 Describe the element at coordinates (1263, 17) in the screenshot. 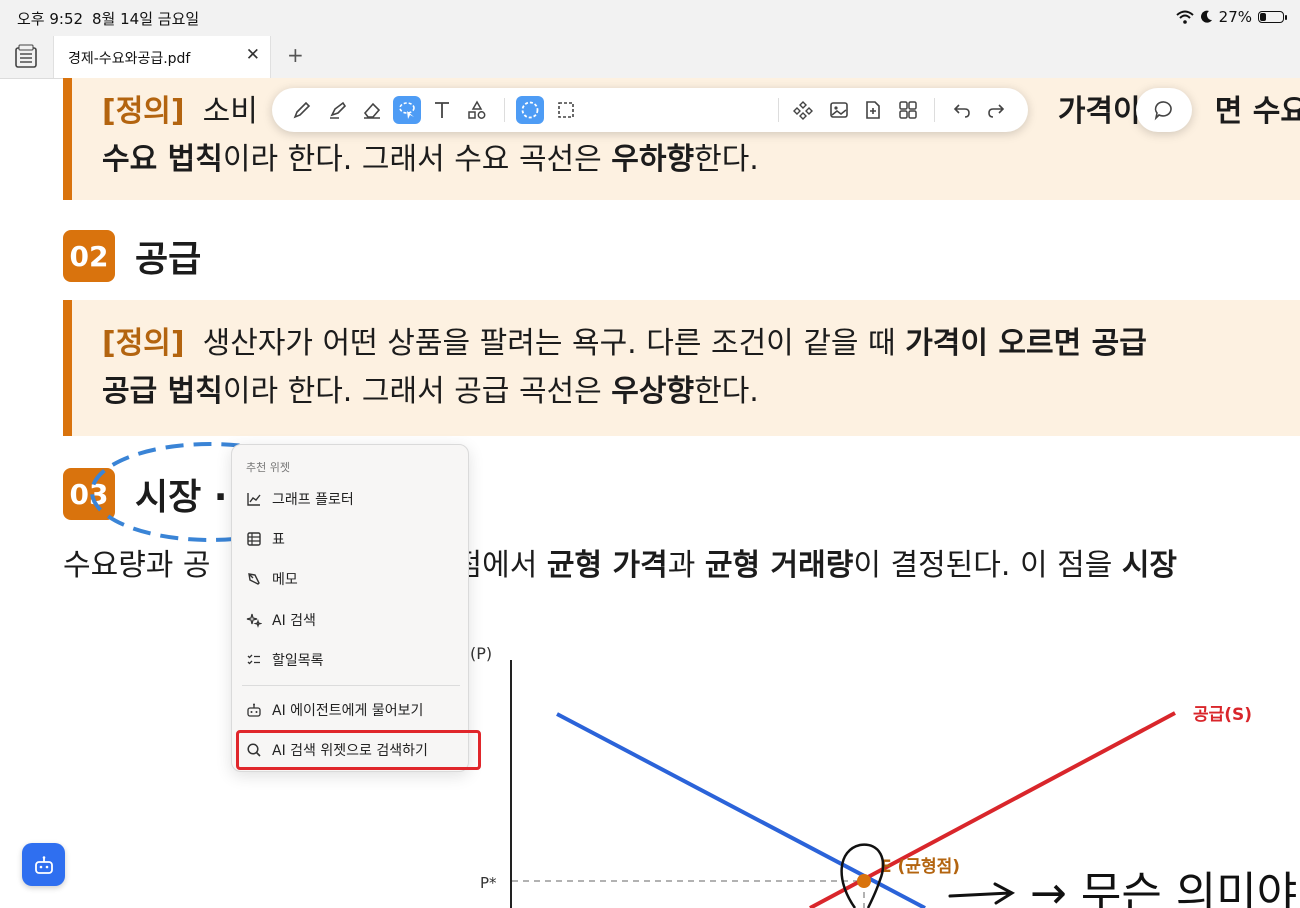

I see `battery-fill` at that location.